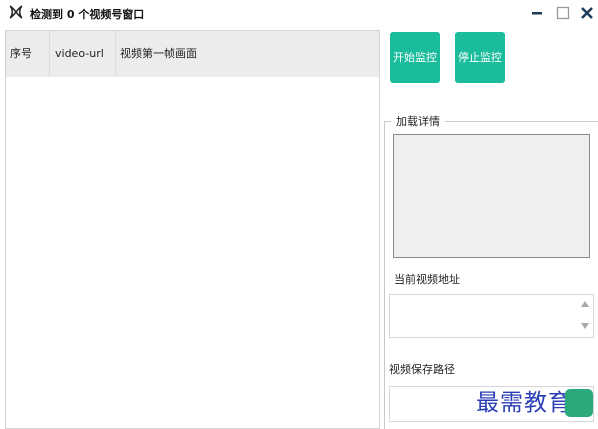 The width and height of the screenshot is (598, 429). I want to click on save-path-label: 视频保存路径, so click(422, 369).